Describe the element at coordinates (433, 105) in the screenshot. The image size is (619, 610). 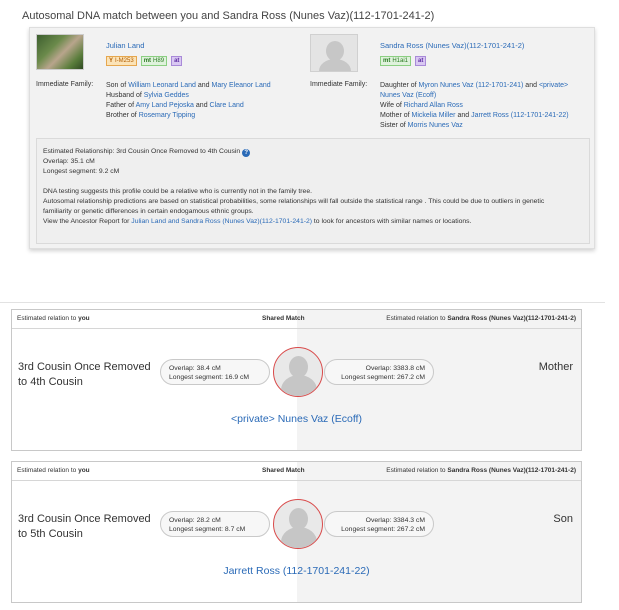
I see `spouse-link: Richard Allan Ross` at that location.